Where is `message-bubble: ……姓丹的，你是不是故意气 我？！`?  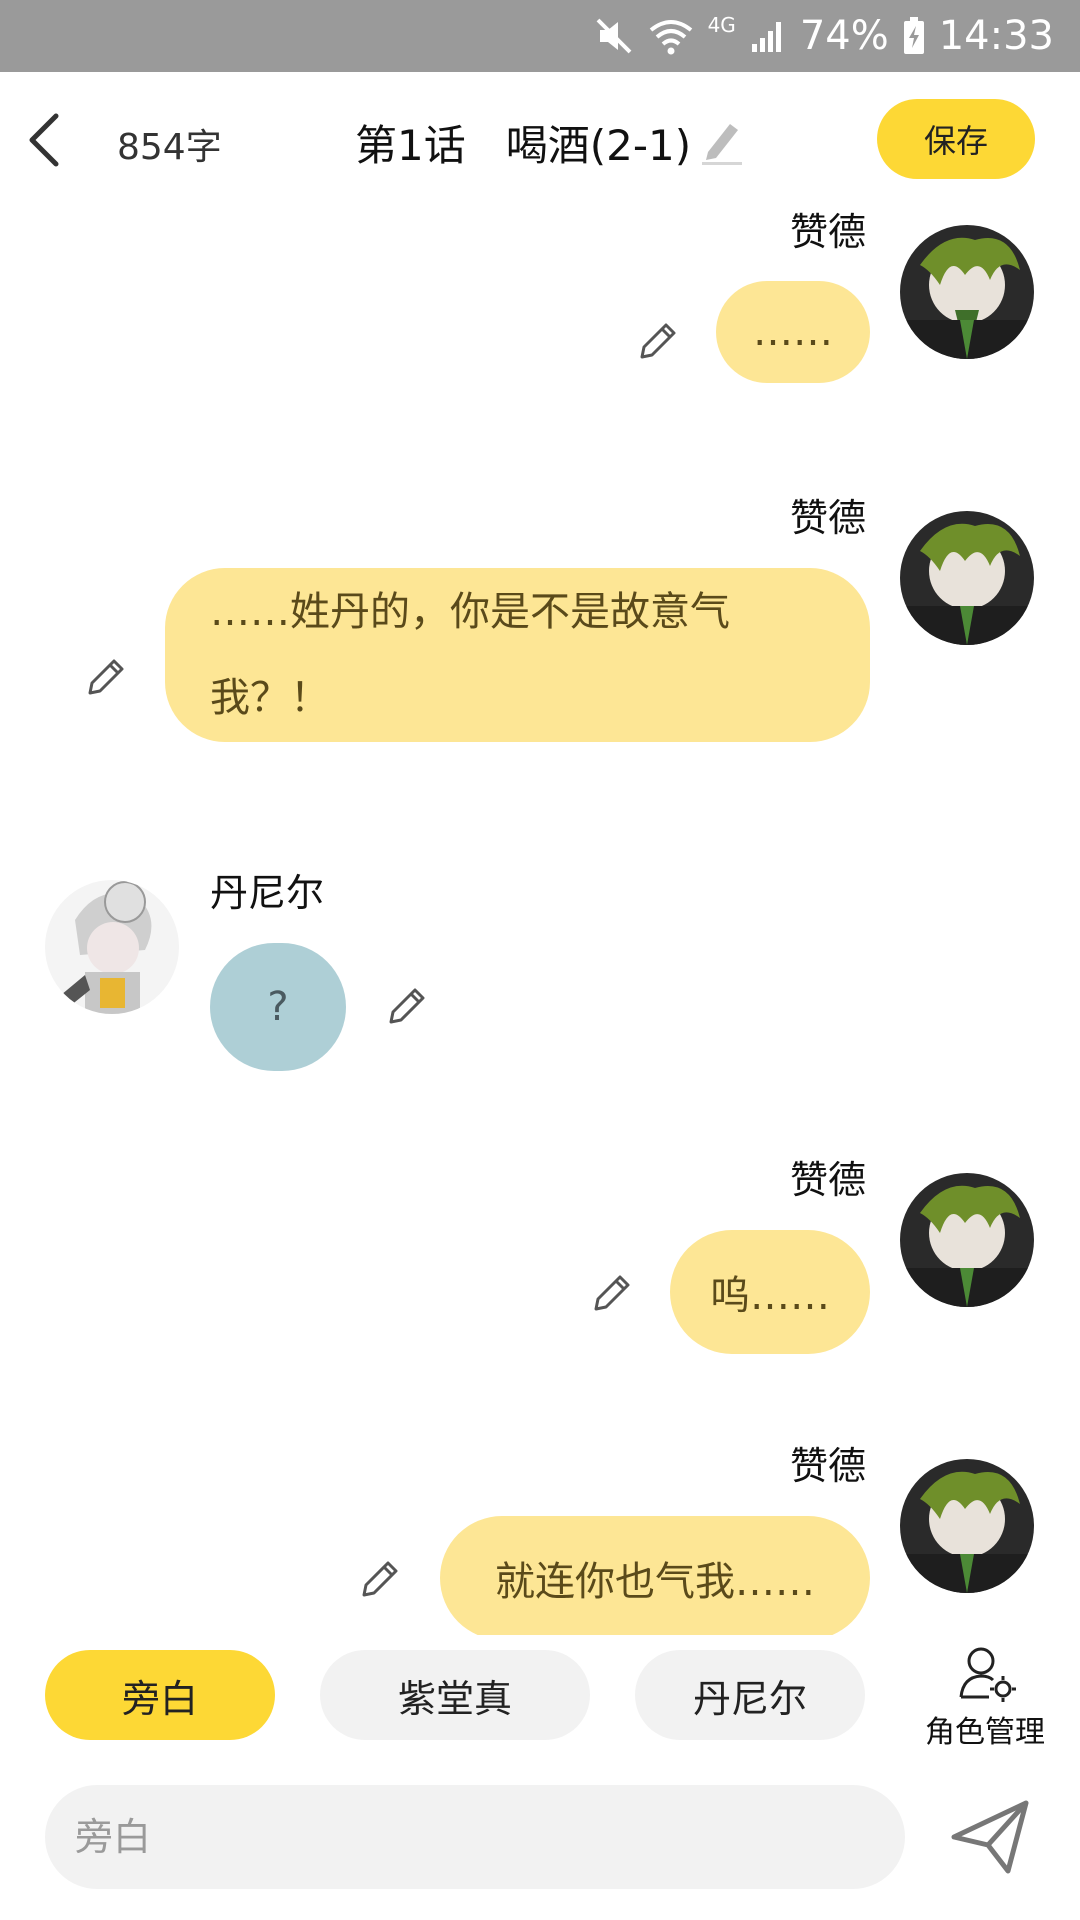
message-bubble: ……姓丹的，你是不是故意气 我？！ is located at coordinates (517, 655).